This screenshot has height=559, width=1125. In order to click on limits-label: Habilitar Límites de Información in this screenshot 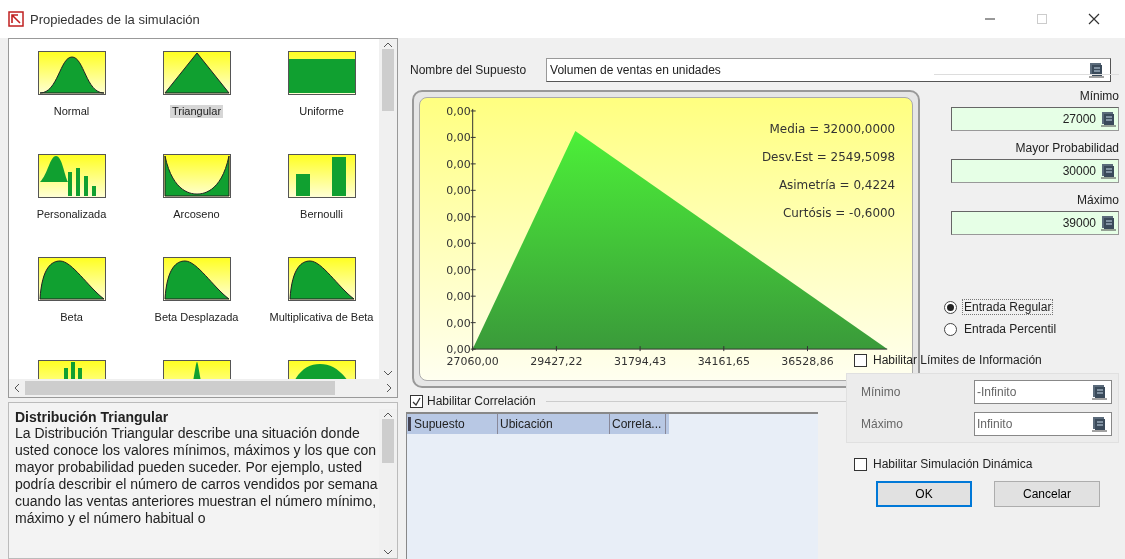, I will do `click(957, 360)`.